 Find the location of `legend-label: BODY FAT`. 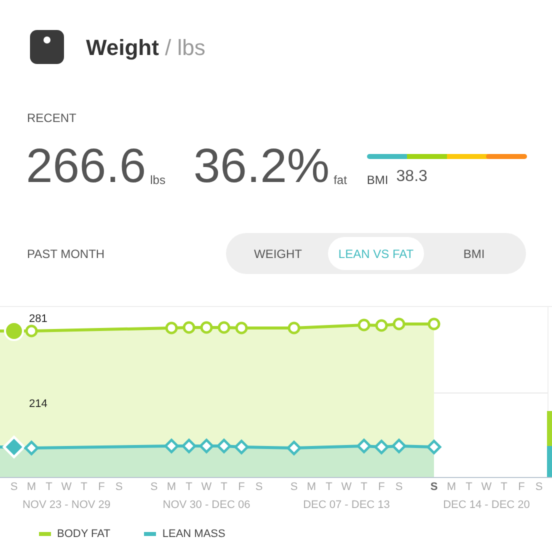

legend-label: BODY FAT is located at coordinates (83, 534).